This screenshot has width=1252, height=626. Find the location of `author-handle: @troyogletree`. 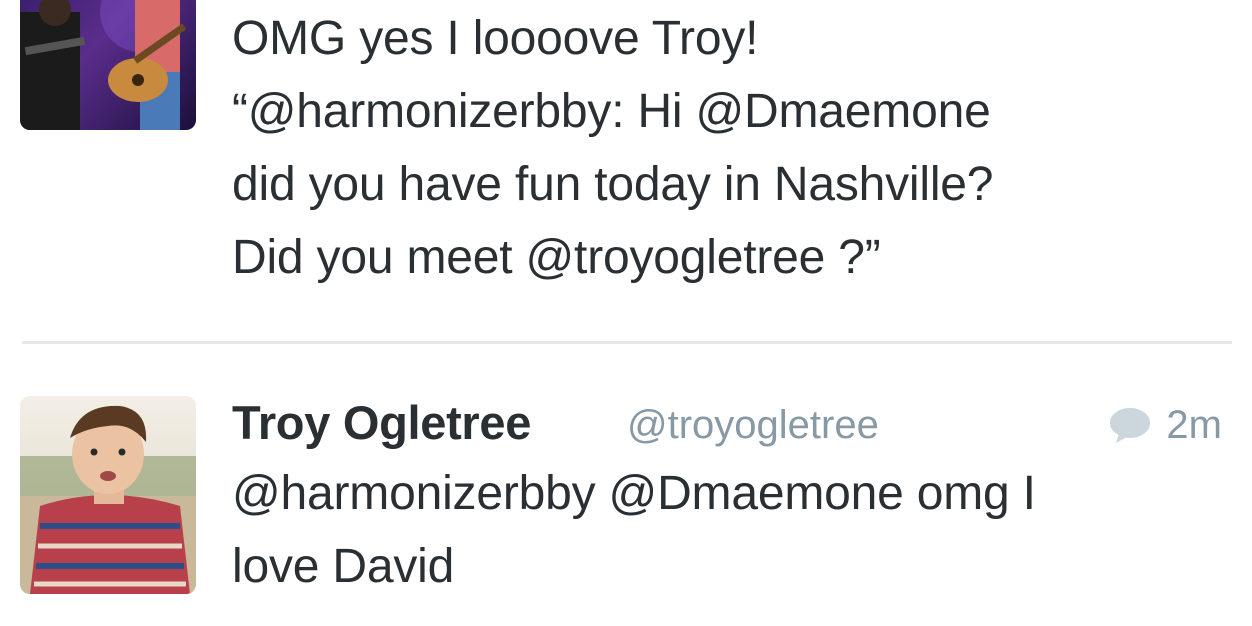

author-handle: @troyogletree is located at coordinates (753, 425).